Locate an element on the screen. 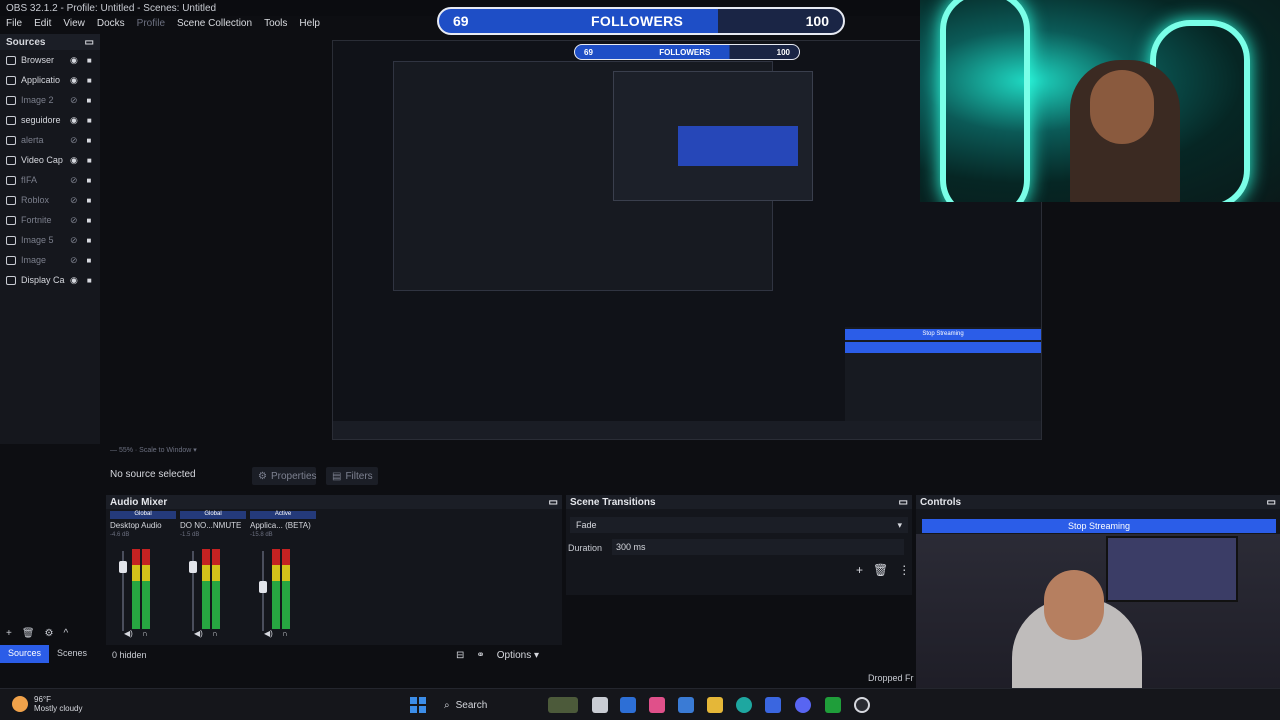 Image resolution: width=1280 pixels, height=720 pixels. neon-light is located at coordinates (985, 101).